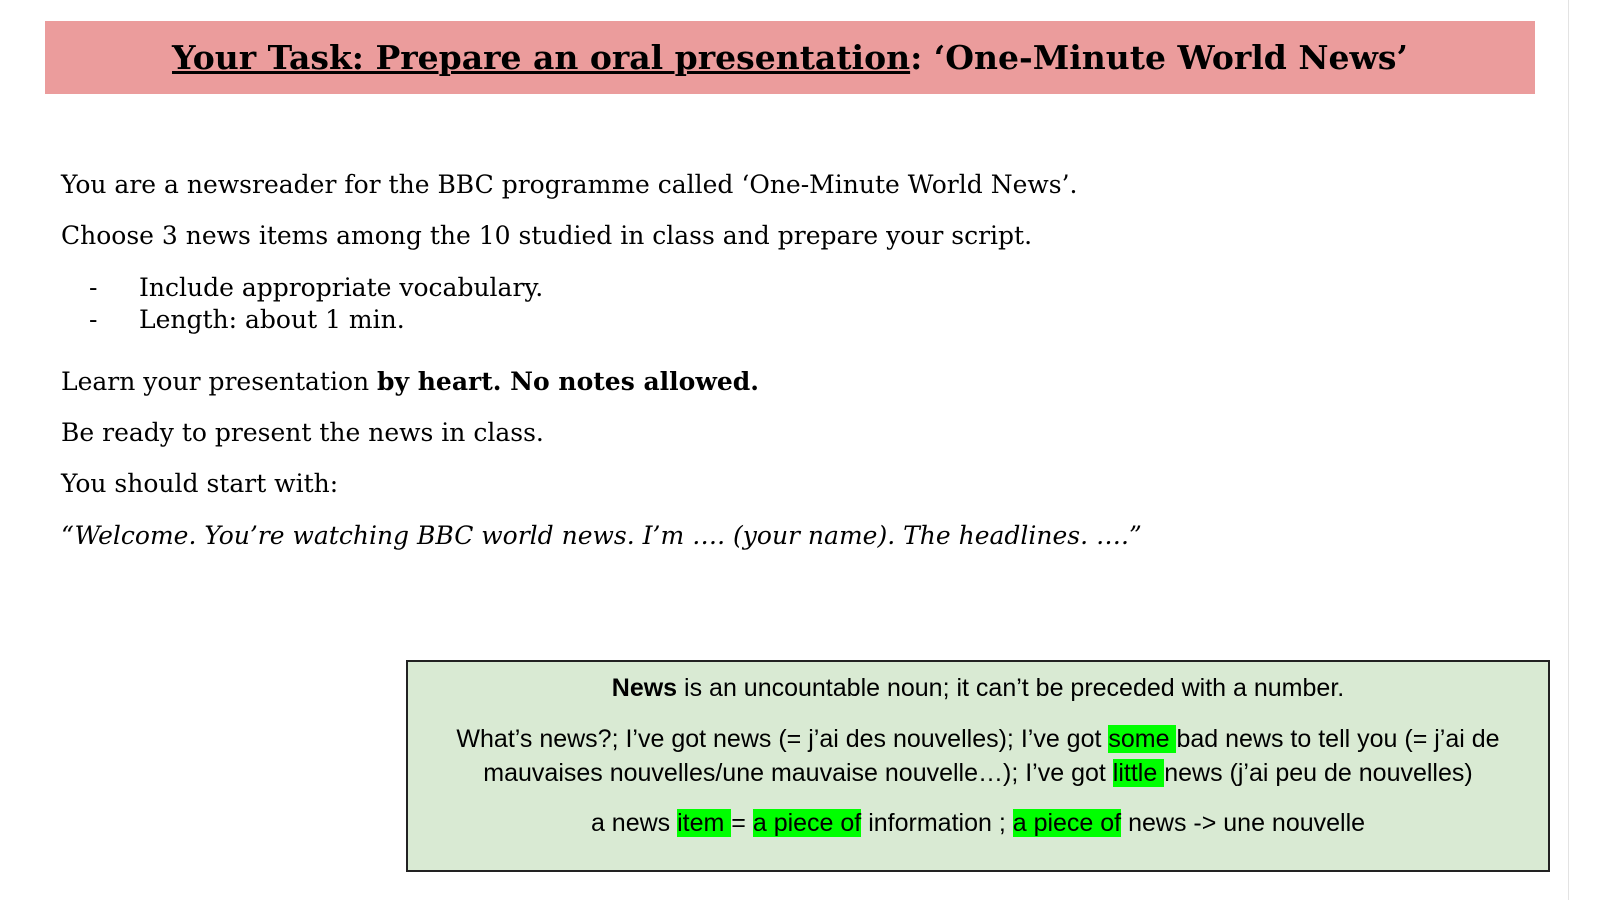 The image size is (1600, 900). Describe the element at coordinates (937, 823) in the screenshot. I see `note-text: information ;` at that location.